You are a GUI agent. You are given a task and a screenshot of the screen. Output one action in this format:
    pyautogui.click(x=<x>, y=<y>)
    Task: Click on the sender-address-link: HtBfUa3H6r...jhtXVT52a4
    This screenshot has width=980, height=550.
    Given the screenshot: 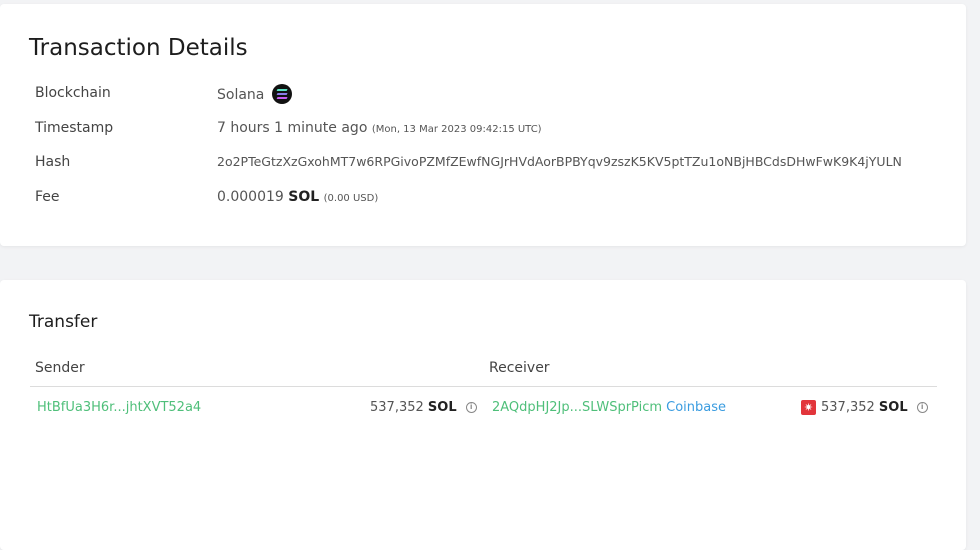 What is the action you would take?
    pyautogui.click(x=119, y=407)
    